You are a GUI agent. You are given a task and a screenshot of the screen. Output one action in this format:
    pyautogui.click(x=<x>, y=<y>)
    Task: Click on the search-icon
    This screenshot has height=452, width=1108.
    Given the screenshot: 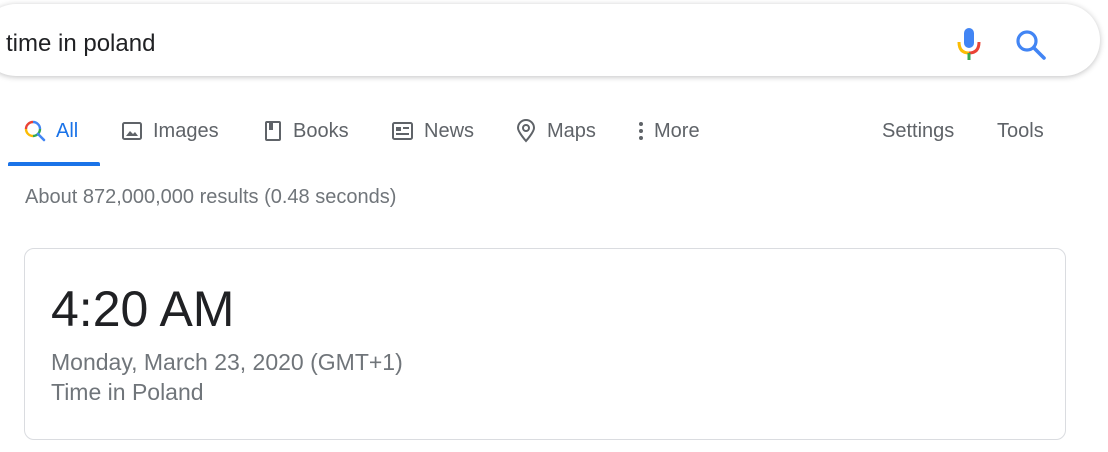 What is the action you would take?
    pyautogui.click(x=1031, y=45)
    